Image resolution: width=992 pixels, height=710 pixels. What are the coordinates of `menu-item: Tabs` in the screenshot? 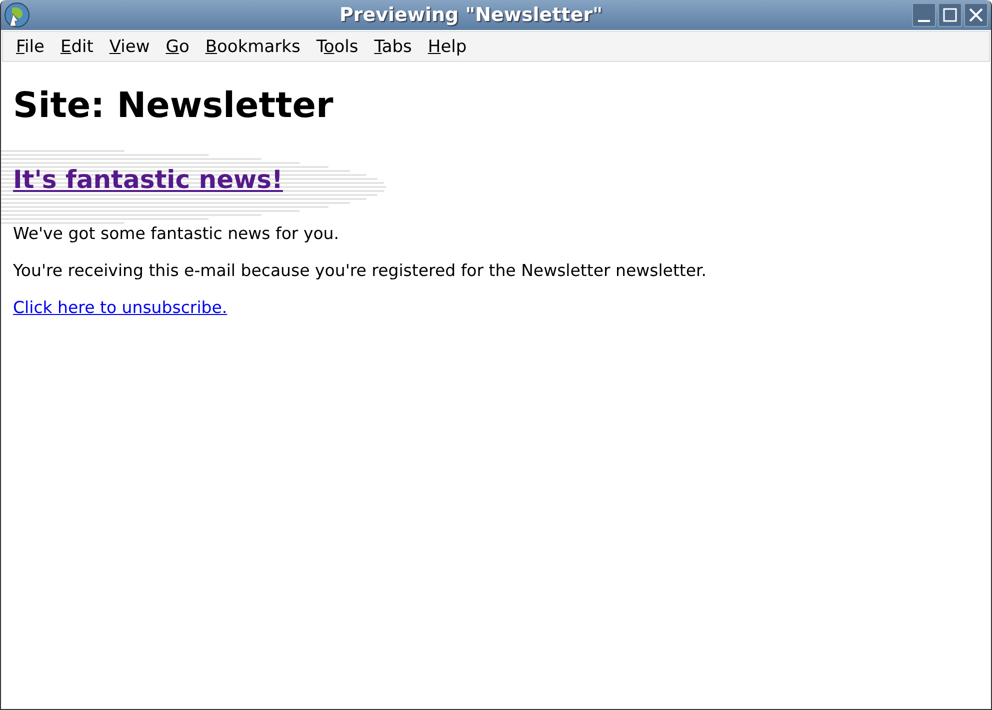 It's located at (393, 46).